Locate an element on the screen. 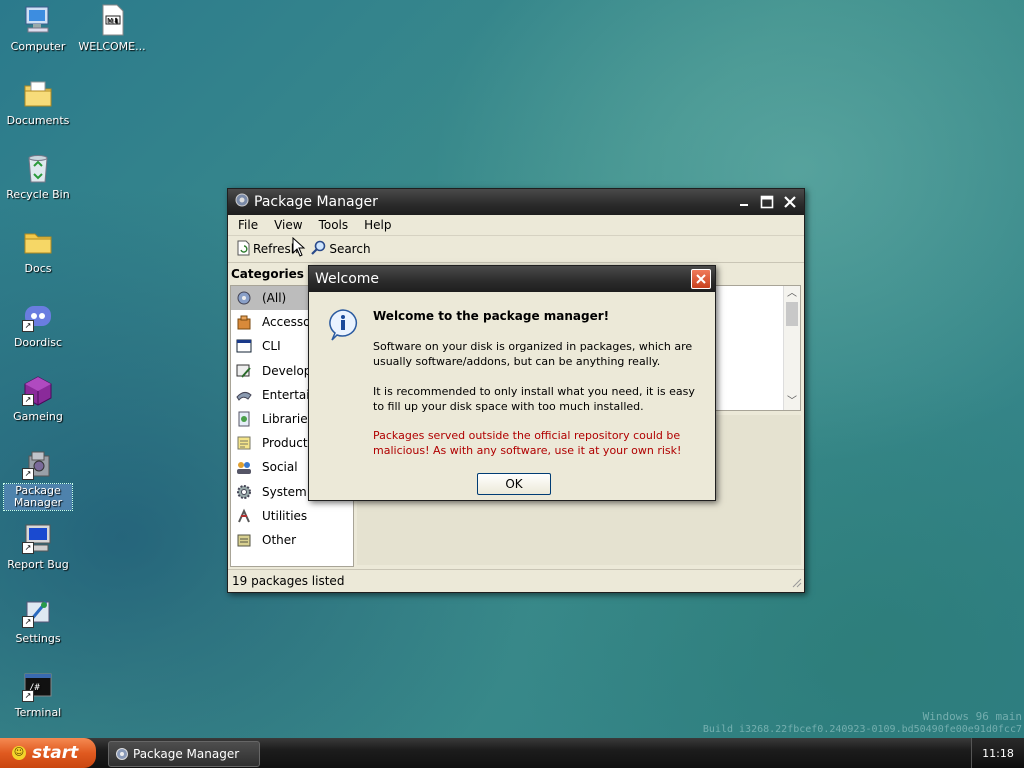 The image size is (1024, 768). desktop-icon-label: Report Bug is located at coordinates (38, 564).